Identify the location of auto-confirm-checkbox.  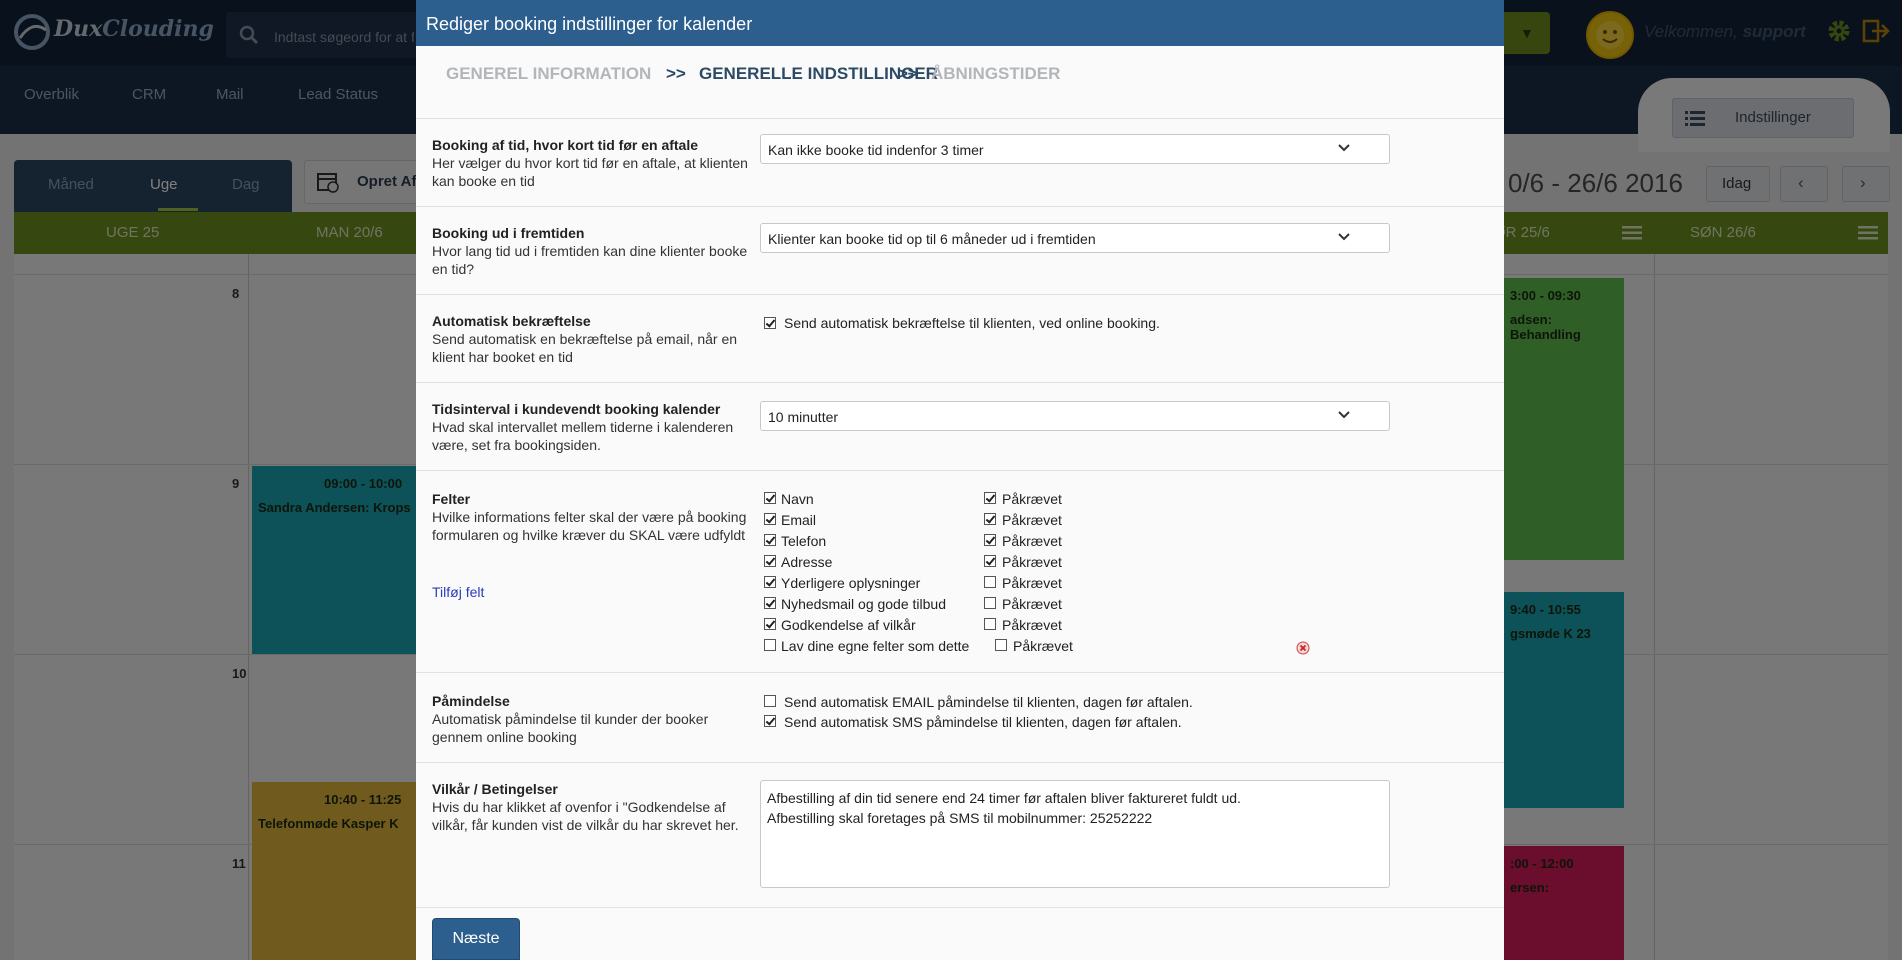
(770, 323).